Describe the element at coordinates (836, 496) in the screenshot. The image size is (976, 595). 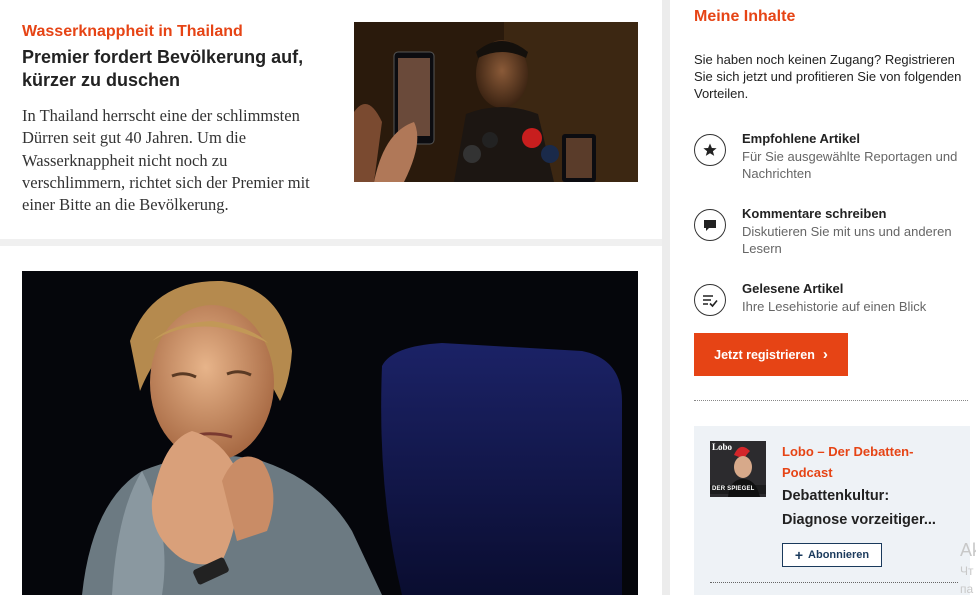
I see `podcast-episode-title-line1: Debattenkultur:` at that location.